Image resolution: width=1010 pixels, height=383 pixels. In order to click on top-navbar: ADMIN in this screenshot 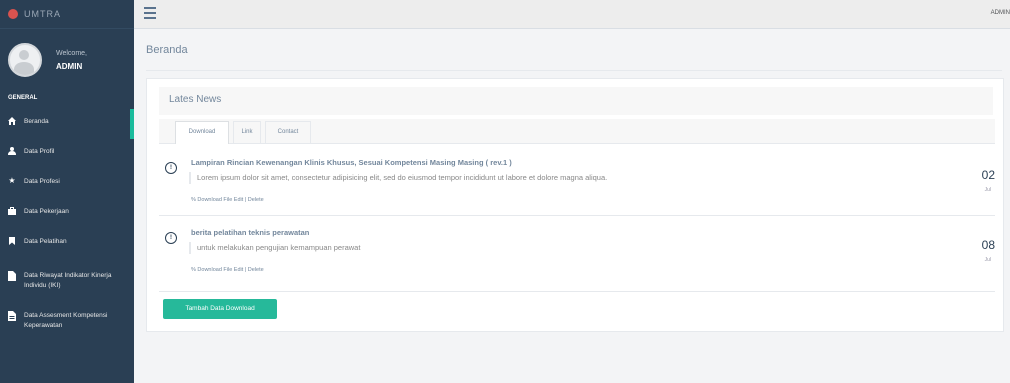, I will do `click(572, 14)`.